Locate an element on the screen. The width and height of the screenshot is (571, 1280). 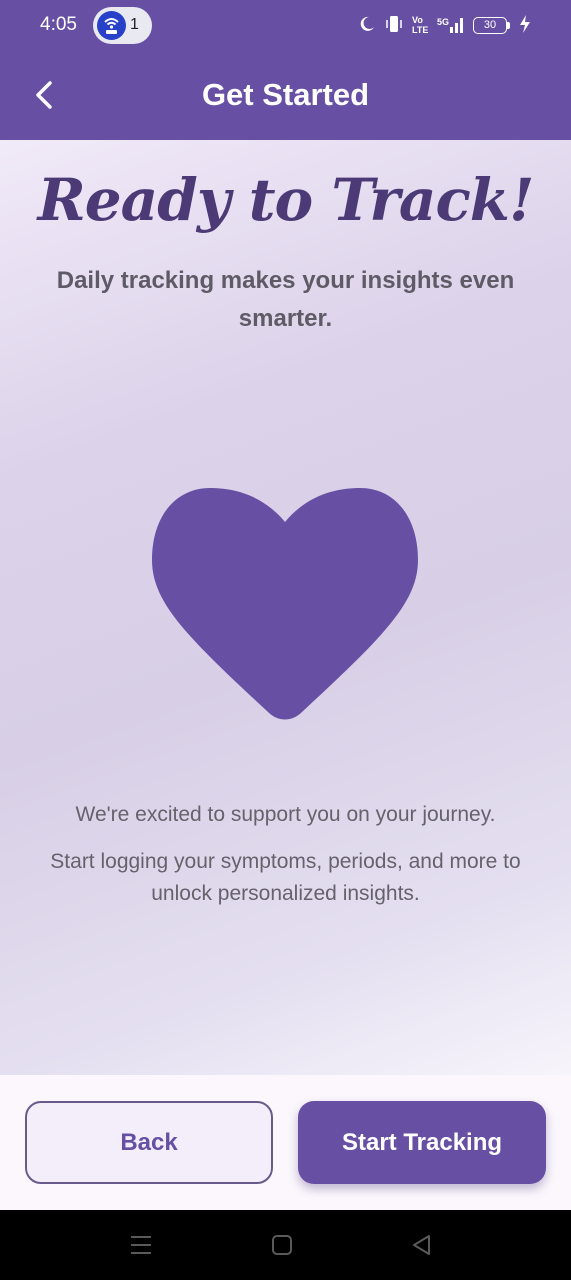
charging-icon is located at coordinates (525, 25).